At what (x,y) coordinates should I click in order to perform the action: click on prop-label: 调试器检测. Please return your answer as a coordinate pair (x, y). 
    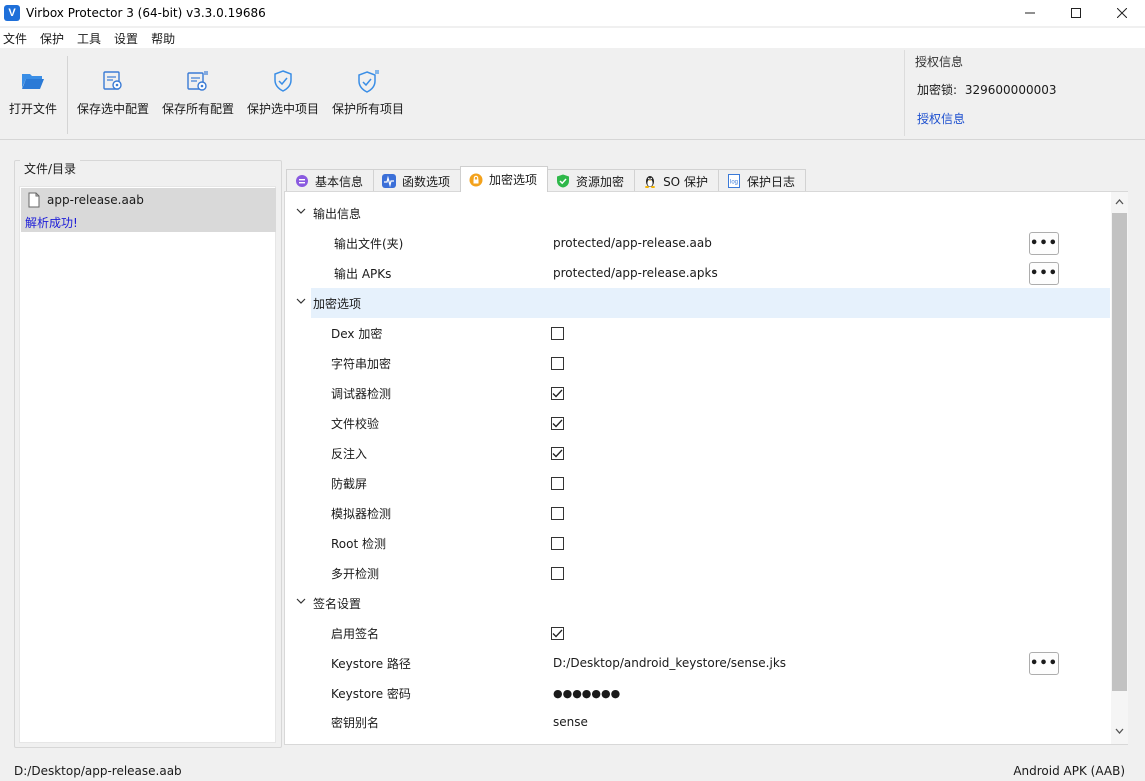
    Looking at the image, I should click on (361, 393).